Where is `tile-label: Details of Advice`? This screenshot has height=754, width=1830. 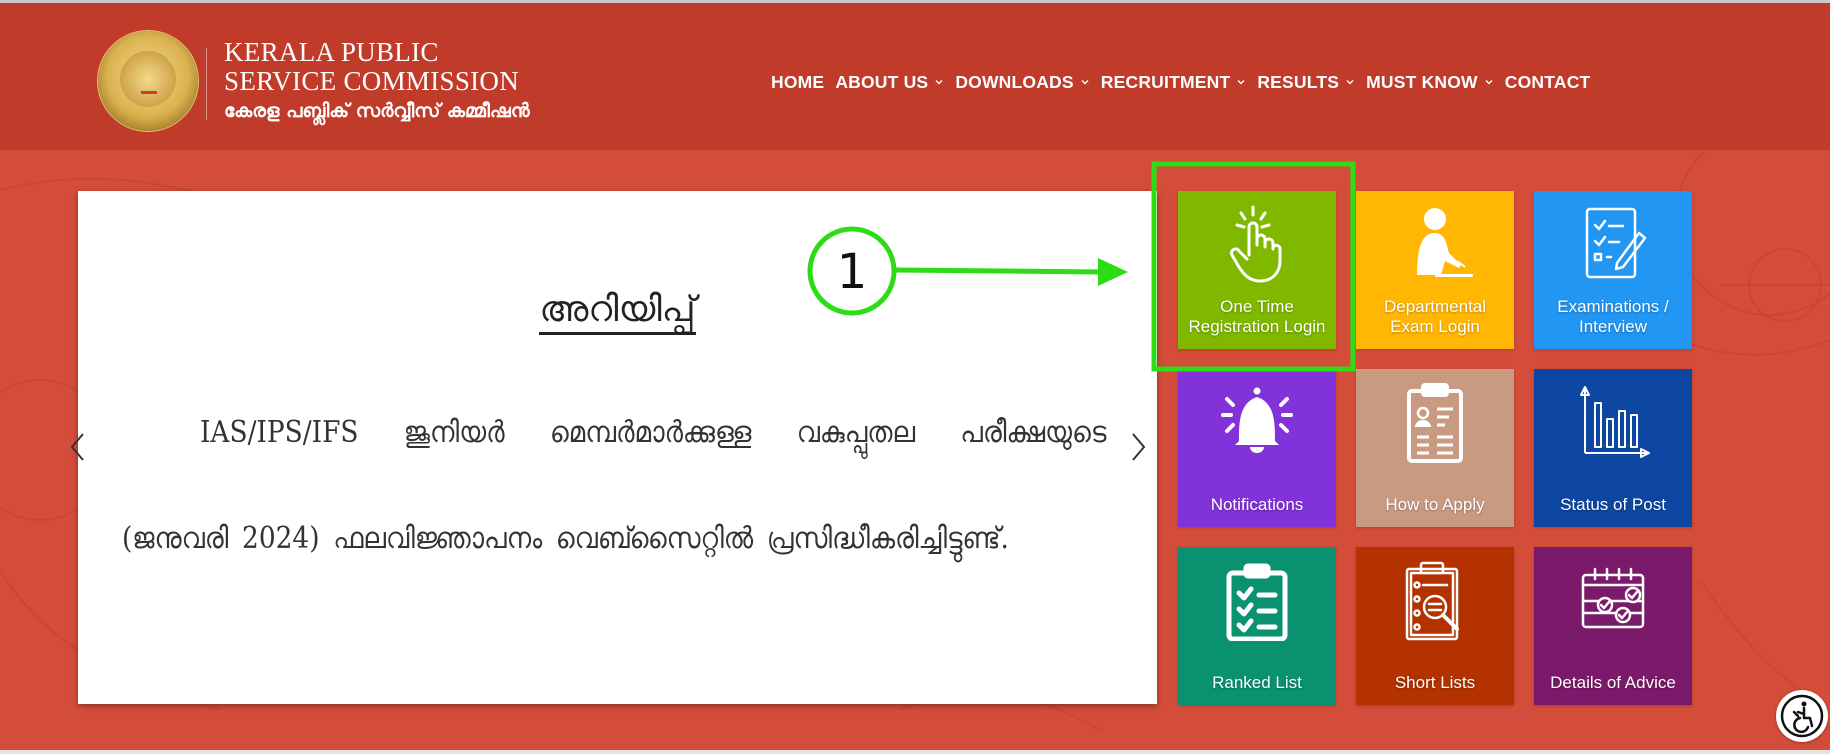
tile-label: Details of Advice is located at coordinates (1613, 682).